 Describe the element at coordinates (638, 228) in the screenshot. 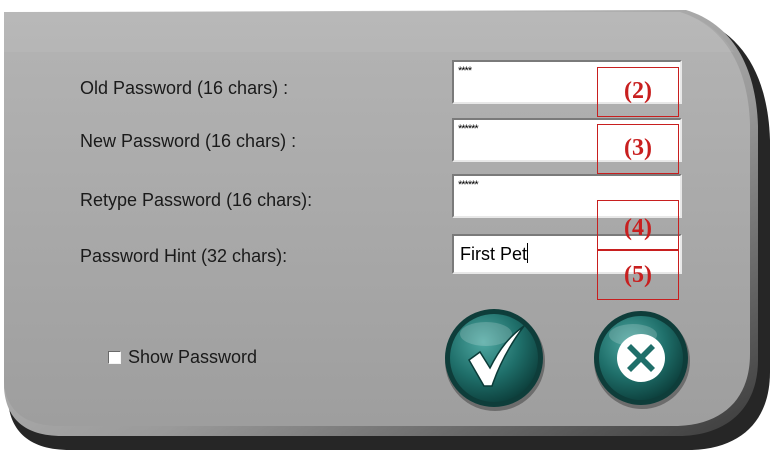

I see `callout-4-label: (4)` at that location.